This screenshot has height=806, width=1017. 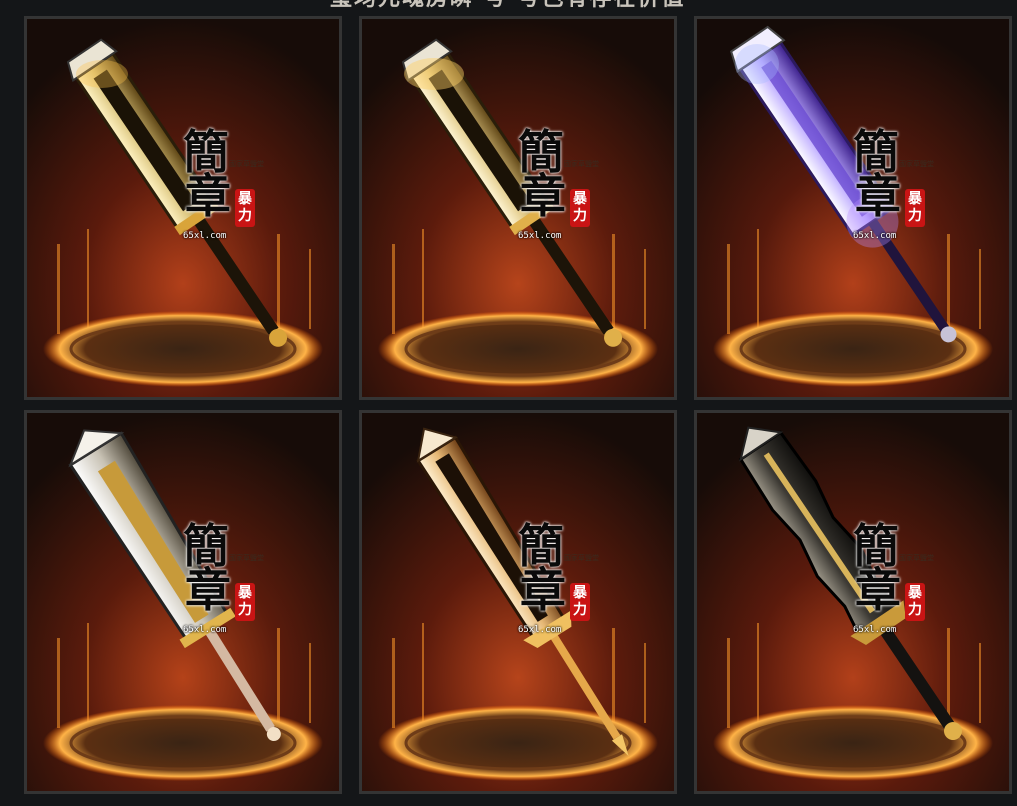 I want to click on page-title: 玺均元魂房瞬 号 号色有存在价值, so click(x=507, y=5).